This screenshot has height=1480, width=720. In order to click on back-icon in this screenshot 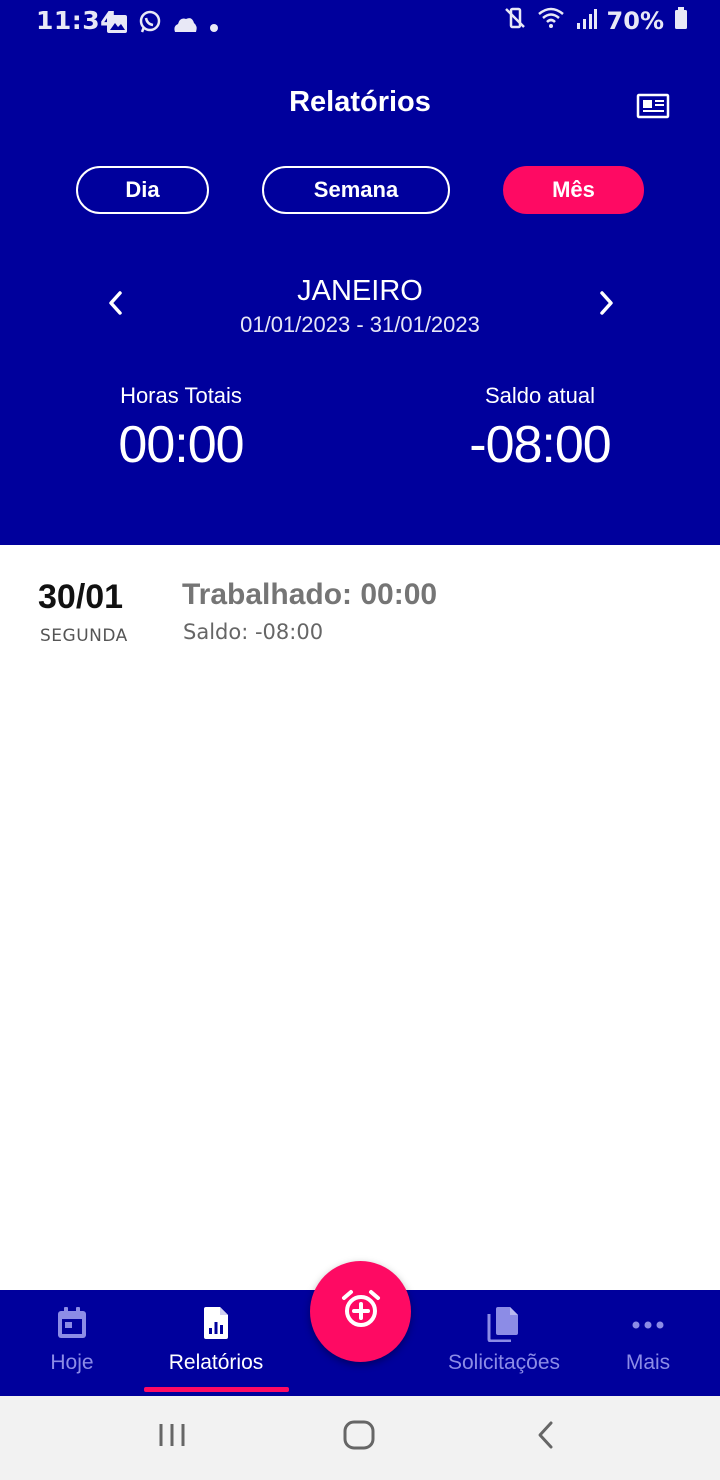, I will do `click(546, 1437)`.